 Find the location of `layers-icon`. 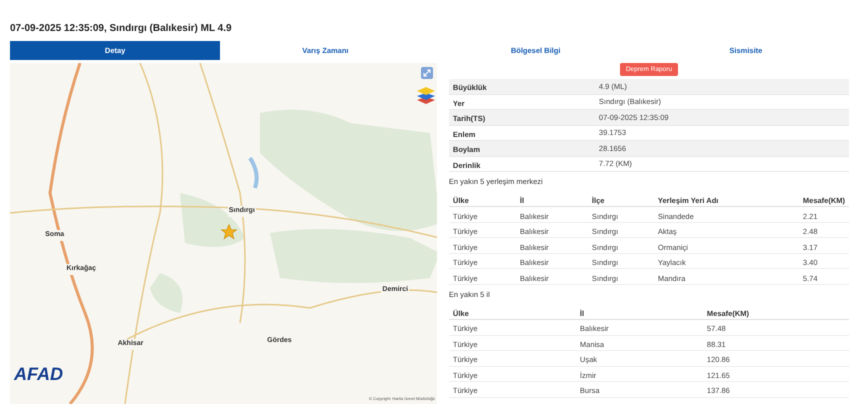

layers-icon is located at coordinates (425, 95).